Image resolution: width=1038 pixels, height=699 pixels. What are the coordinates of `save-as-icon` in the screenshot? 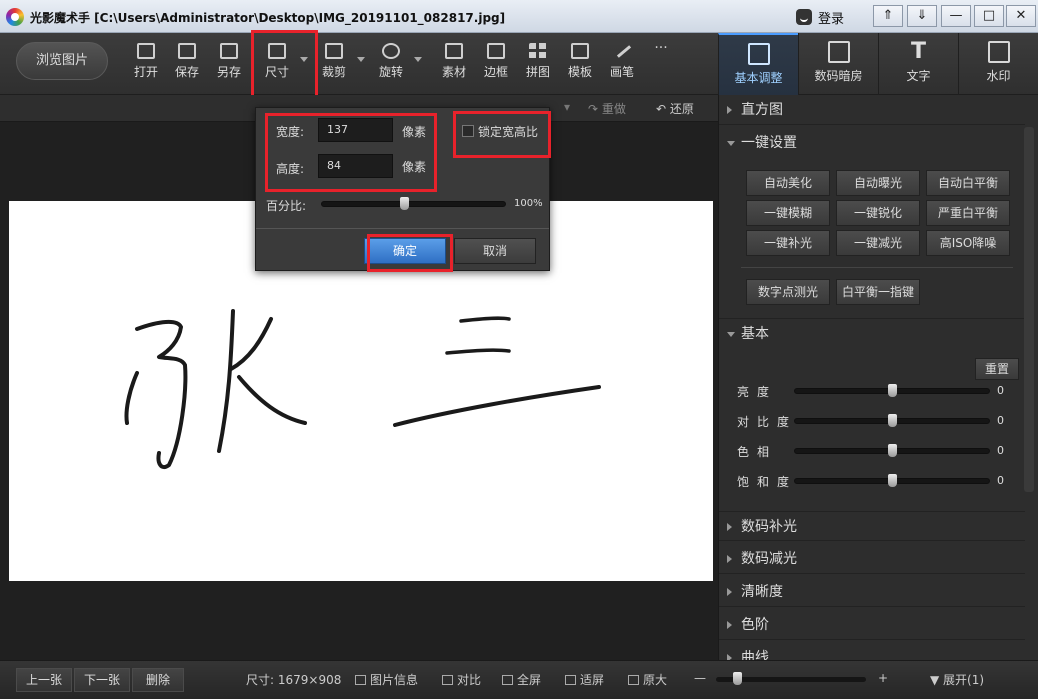 It's located at (229, 51).